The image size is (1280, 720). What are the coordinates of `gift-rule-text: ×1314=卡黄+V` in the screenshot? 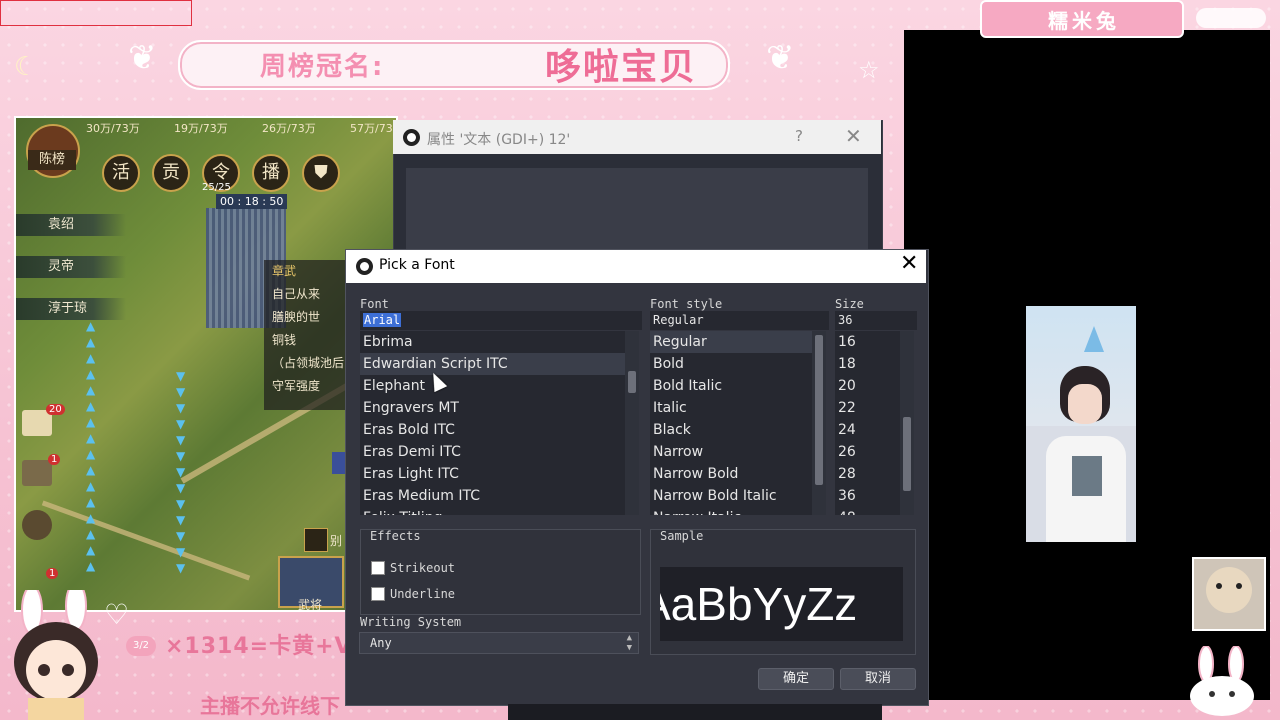 It's located at (259, 646).